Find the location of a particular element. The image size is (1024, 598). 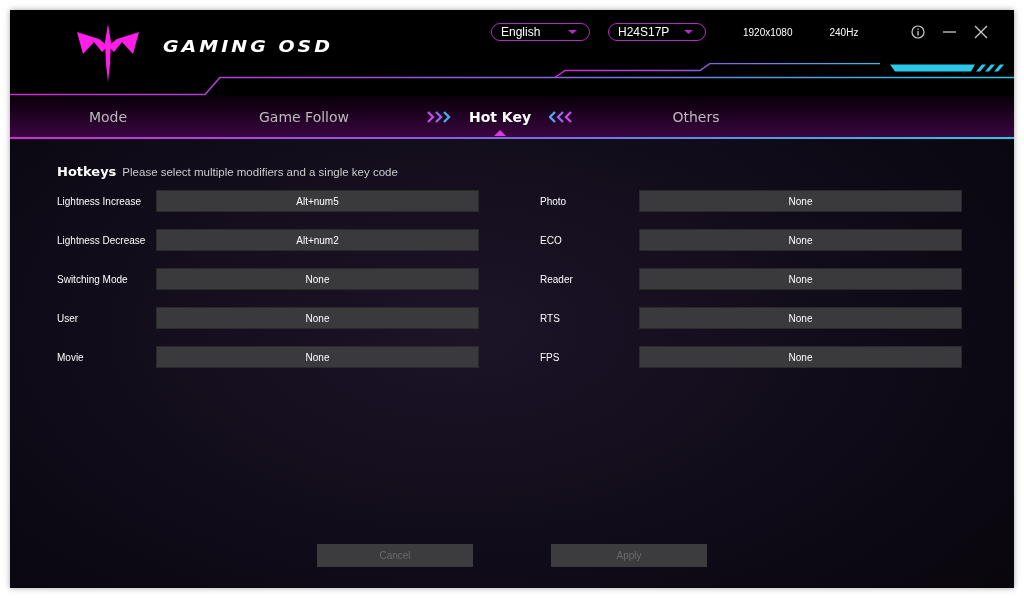

hotkey-label: Photo is located at coordinates (554, 201).